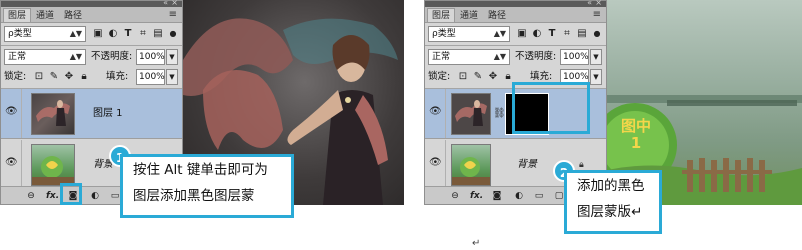 The image size is (802, 250). I want to click on callout-1-line2: 图层添加黑色图层蒙, so click(194, 196).